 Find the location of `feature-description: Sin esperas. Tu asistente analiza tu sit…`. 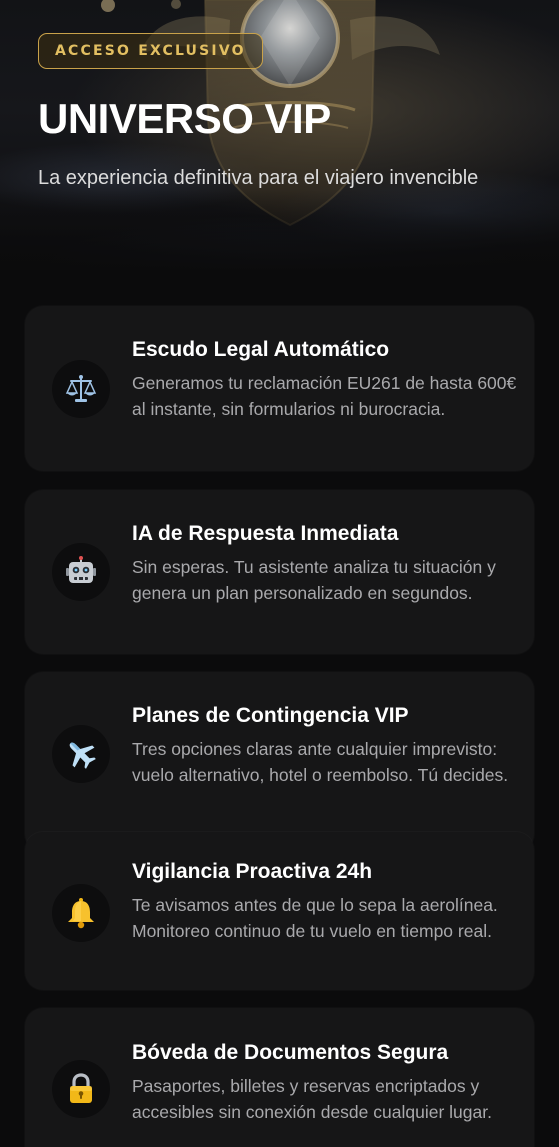

feature-description: Sin esperas. Tu asistente analiza tu sit… is located at coordinates (314, 580).